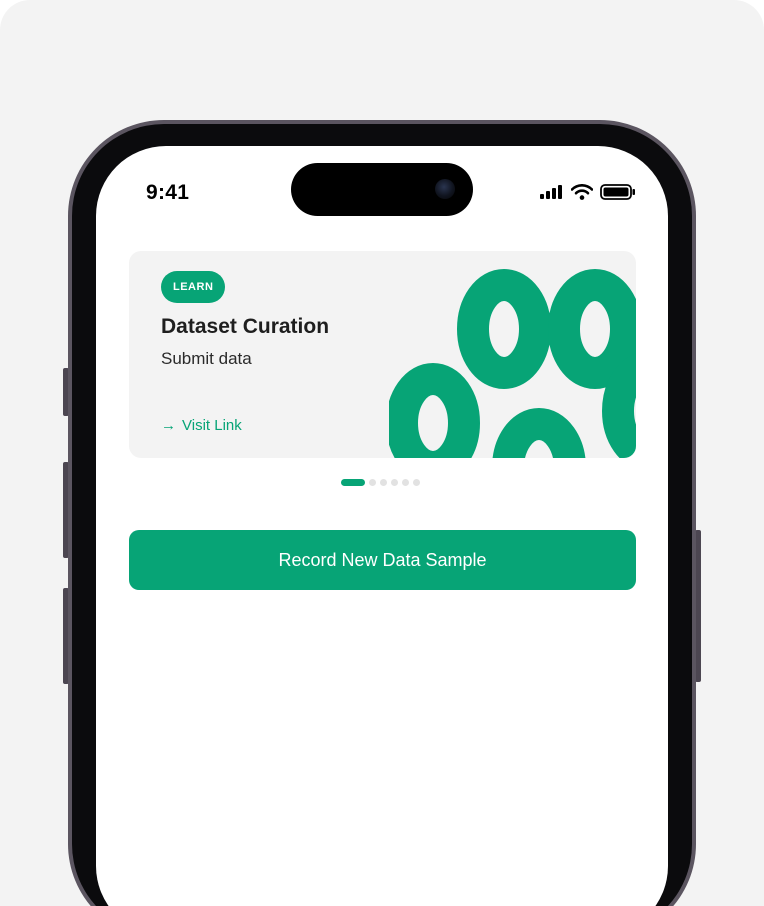  Describe the element at coordinates (212, 425) in the screenshot. I see `visit-link-label: Visit Link` at that location.